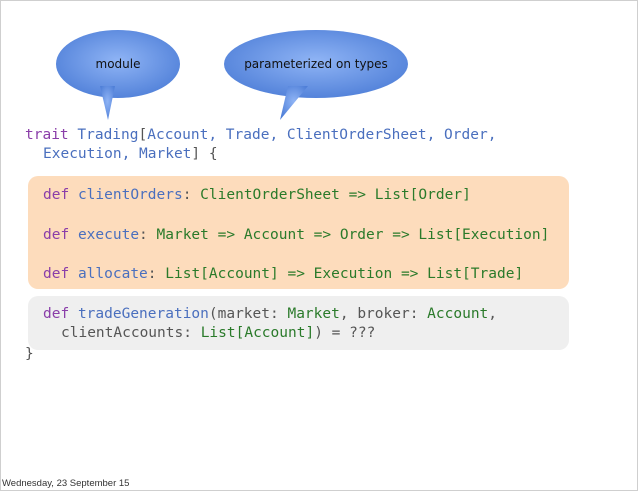  I want to click on trait-params-1: Account, Trade, ClientOrderSheet, Order,, so click(322, 135).